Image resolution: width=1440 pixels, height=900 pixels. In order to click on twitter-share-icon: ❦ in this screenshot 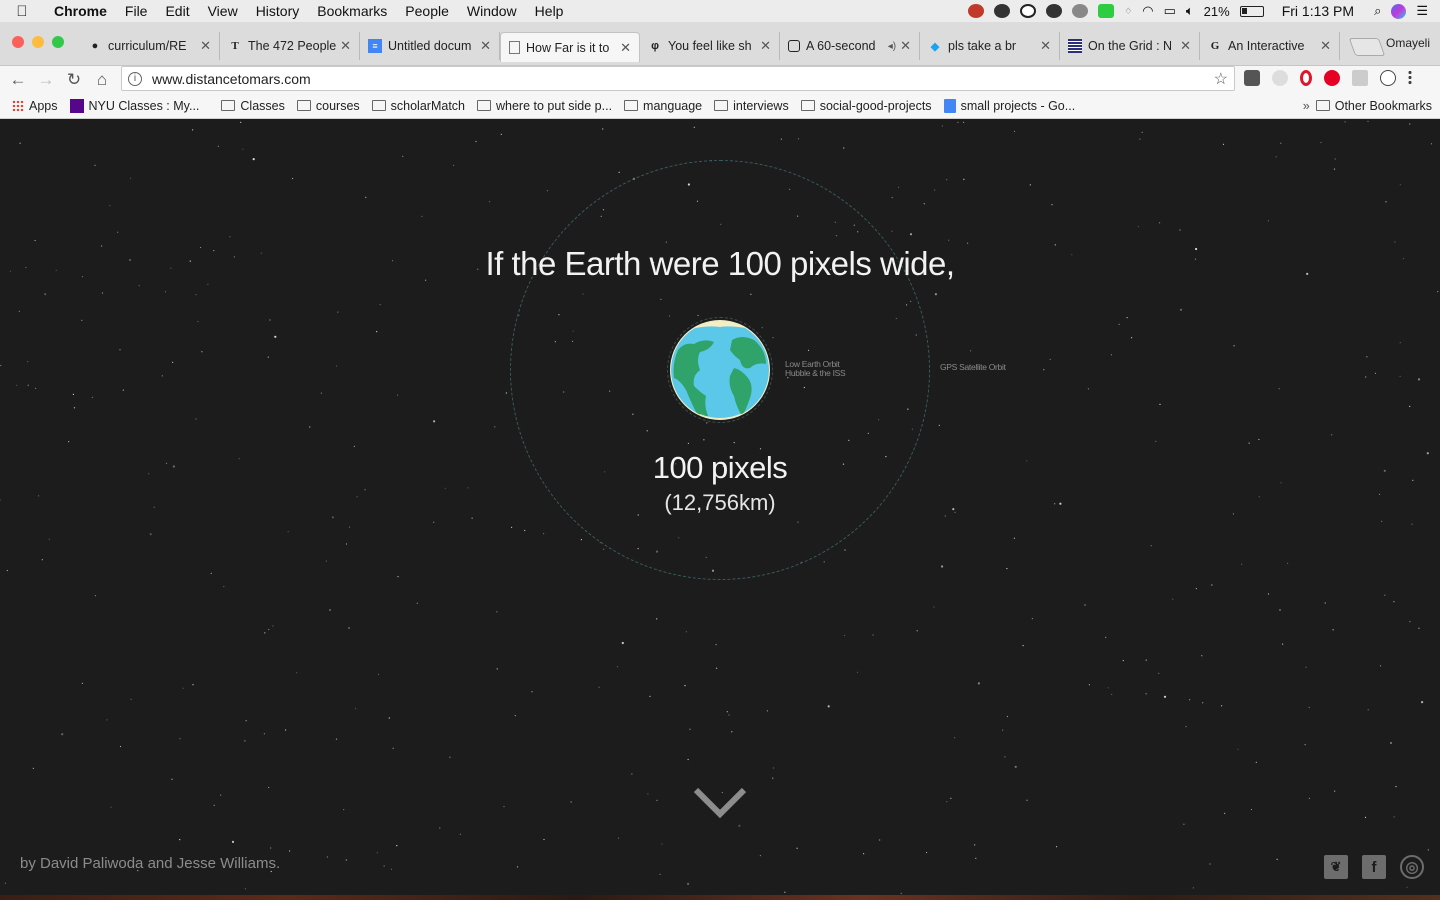, I will do `click(1336, 867)`.